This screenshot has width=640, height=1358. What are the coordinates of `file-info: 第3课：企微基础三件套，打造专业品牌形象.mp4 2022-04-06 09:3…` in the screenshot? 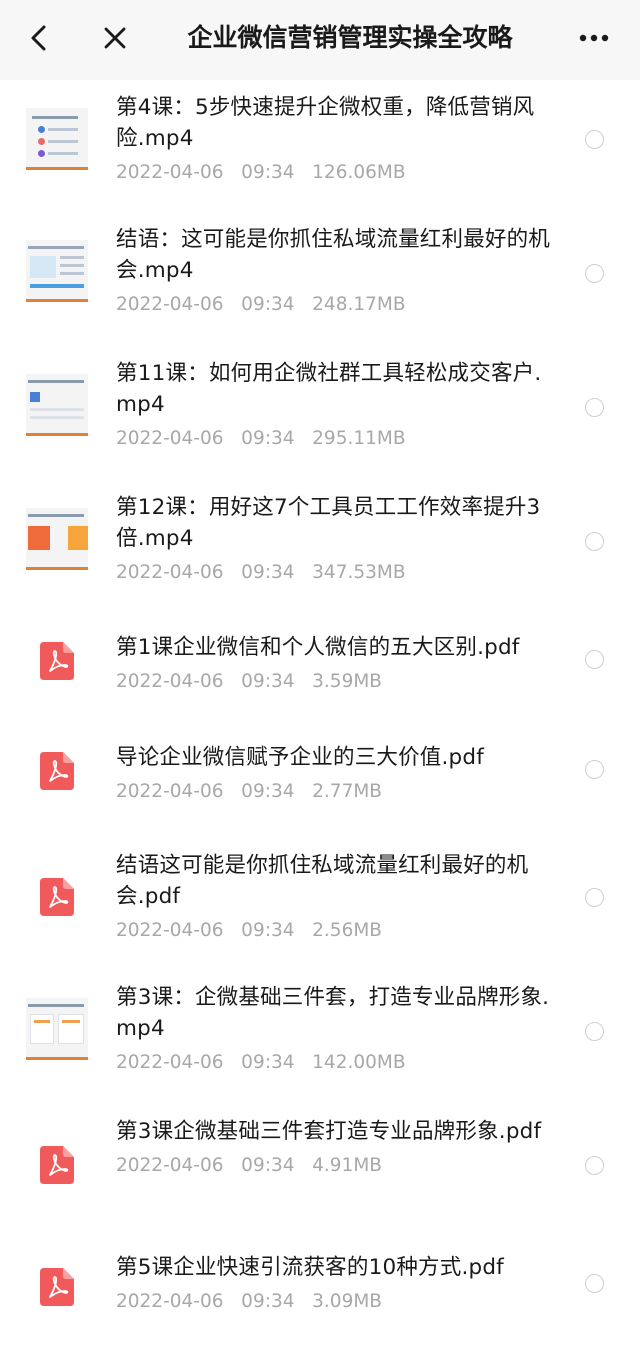 It's located at (336, 1029).